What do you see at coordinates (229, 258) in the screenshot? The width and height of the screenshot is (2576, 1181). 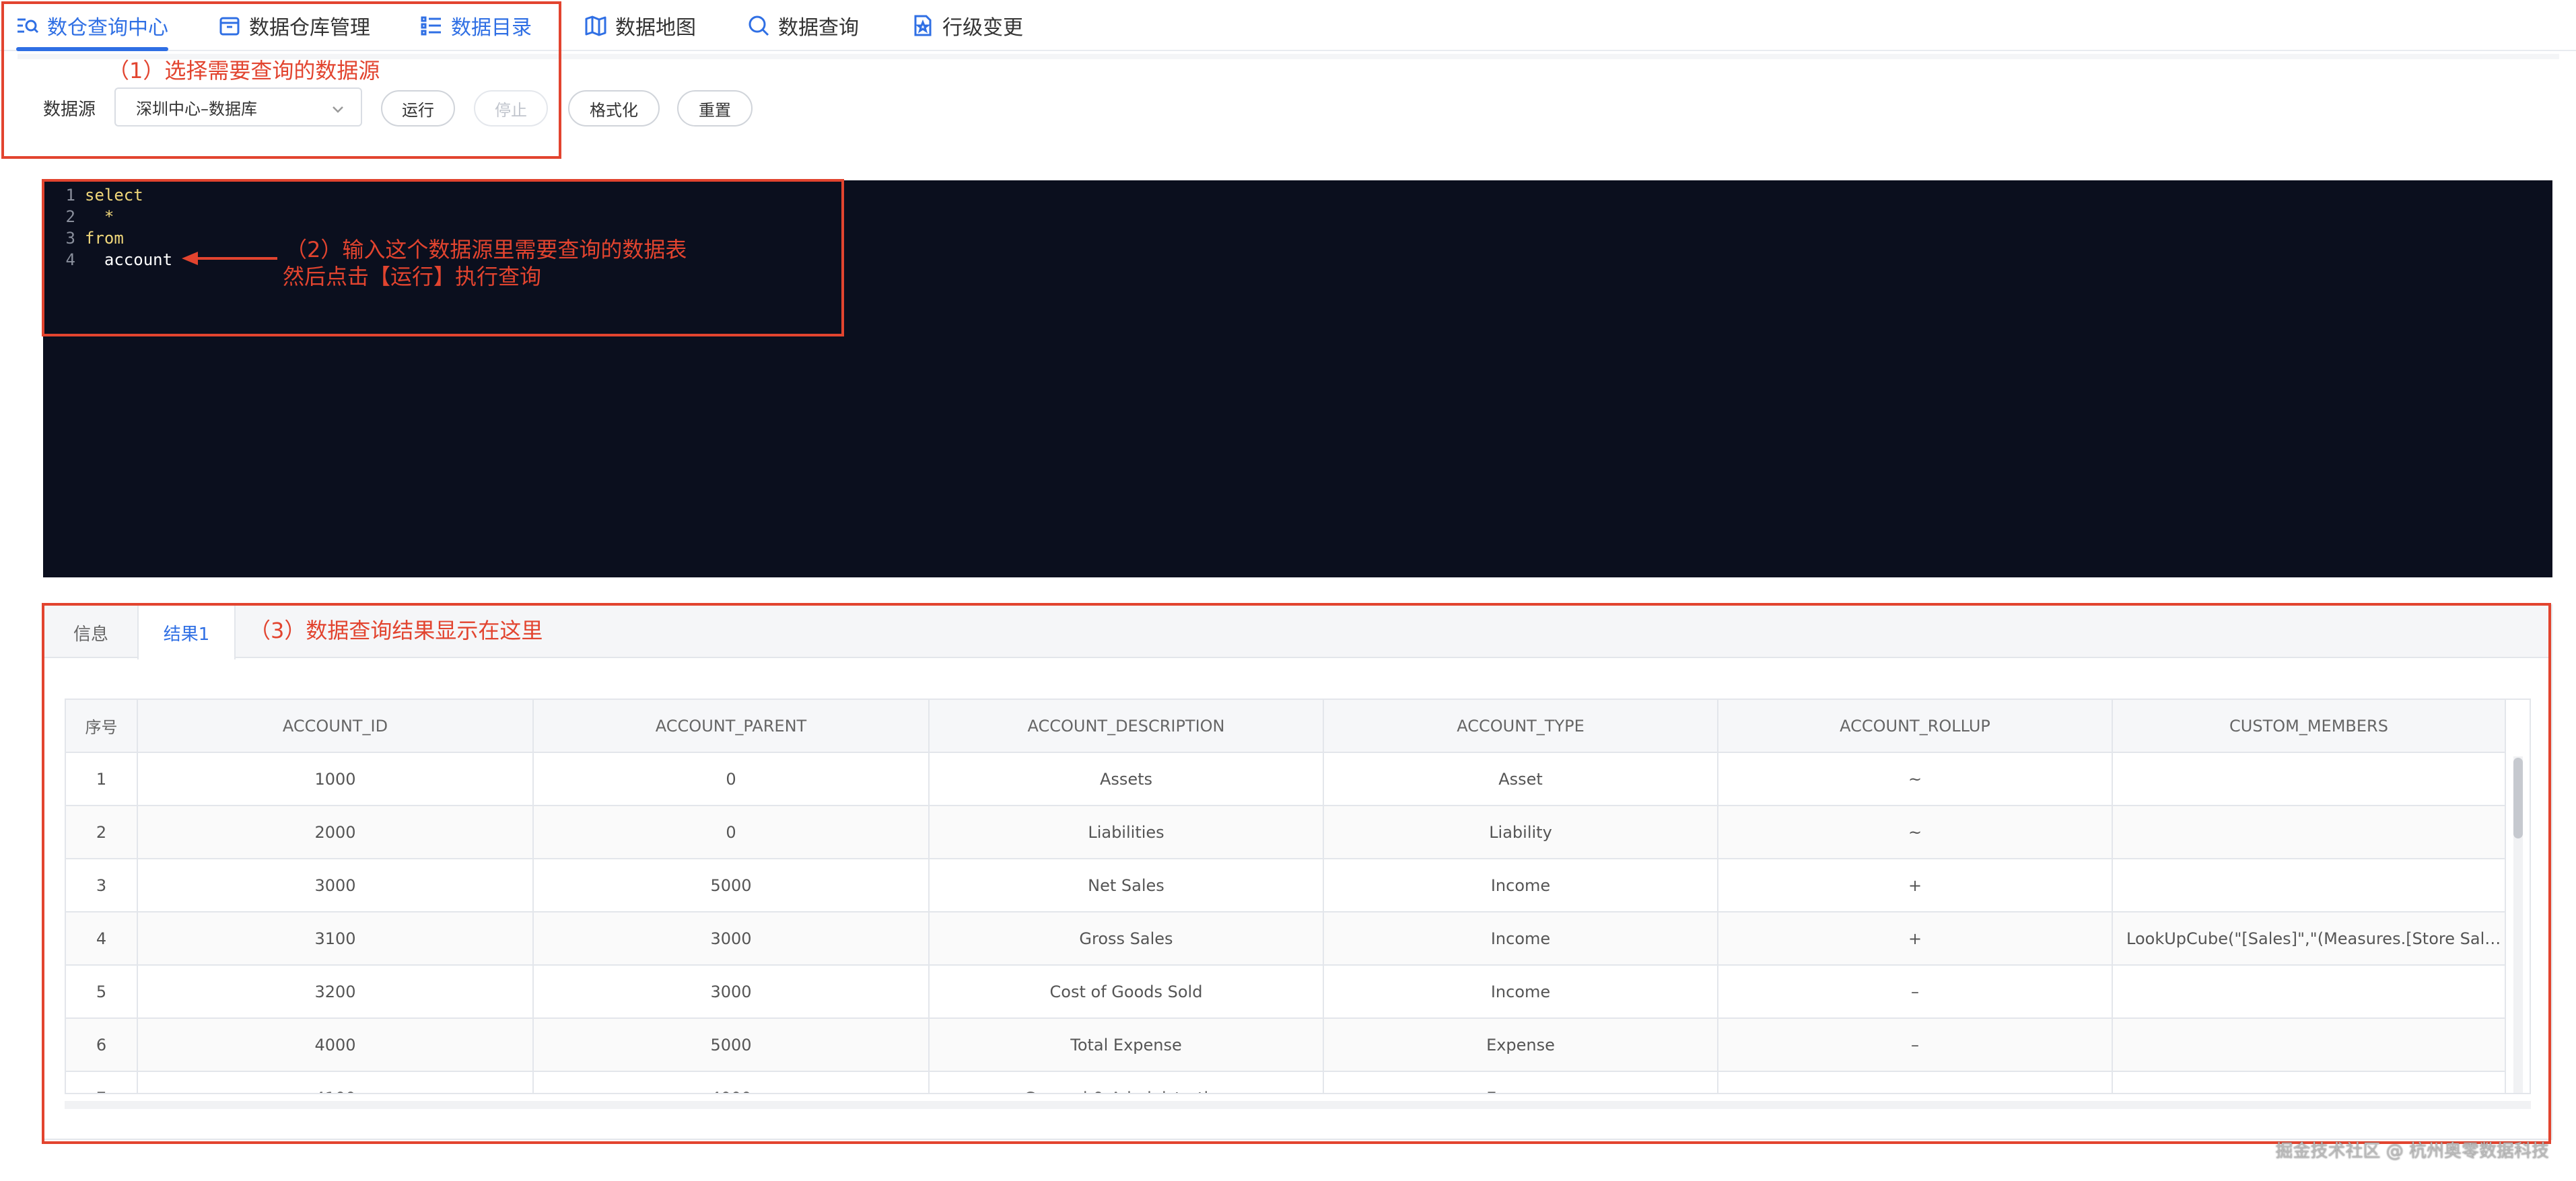 I see `arrow-left-icon` at bounding box center [229, 258].